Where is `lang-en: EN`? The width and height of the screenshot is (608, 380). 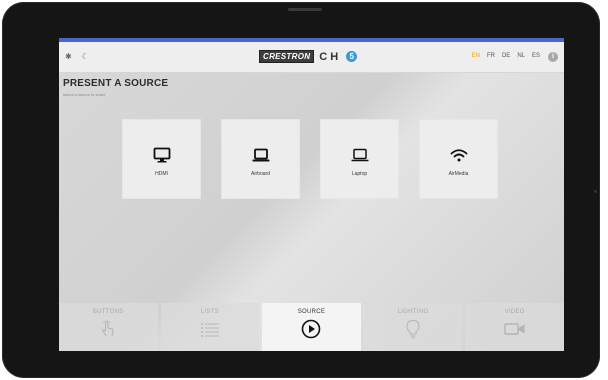
lang-en: EN is located at coordinates (476, 56).